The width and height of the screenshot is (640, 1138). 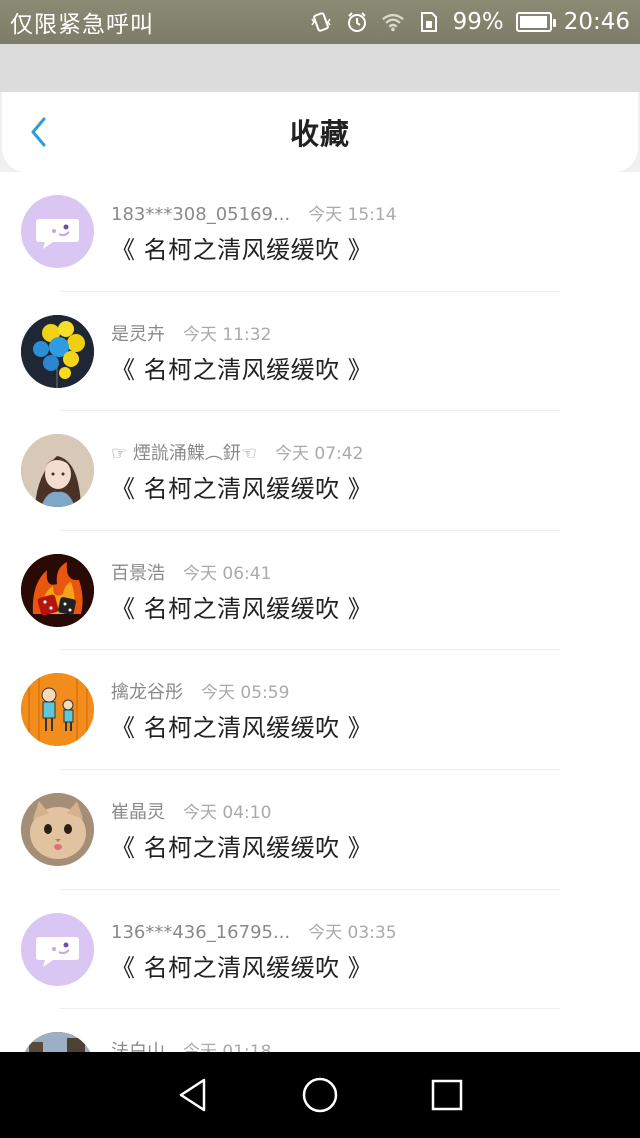 What do you see at coordinates (535, 22) in the screenshot?
I see `battery-icon` at bounding box center [535, 22].